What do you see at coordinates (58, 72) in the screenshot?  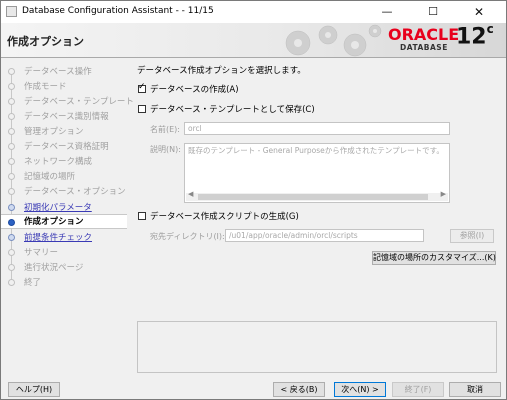 I see `nav-step-label: データベース操作` at bounding box center [58, 72].